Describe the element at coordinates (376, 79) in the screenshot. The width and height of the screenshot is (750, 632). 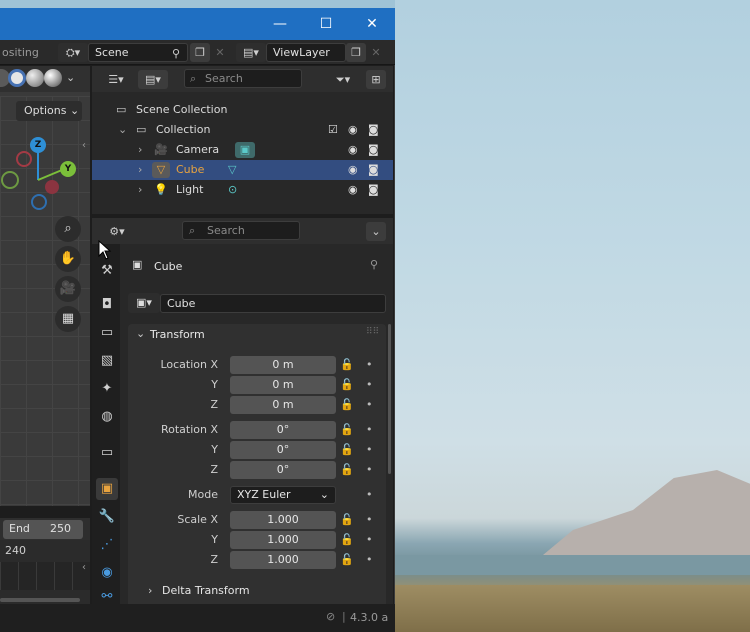
I see `new-collection-button: ⊞` at that location.